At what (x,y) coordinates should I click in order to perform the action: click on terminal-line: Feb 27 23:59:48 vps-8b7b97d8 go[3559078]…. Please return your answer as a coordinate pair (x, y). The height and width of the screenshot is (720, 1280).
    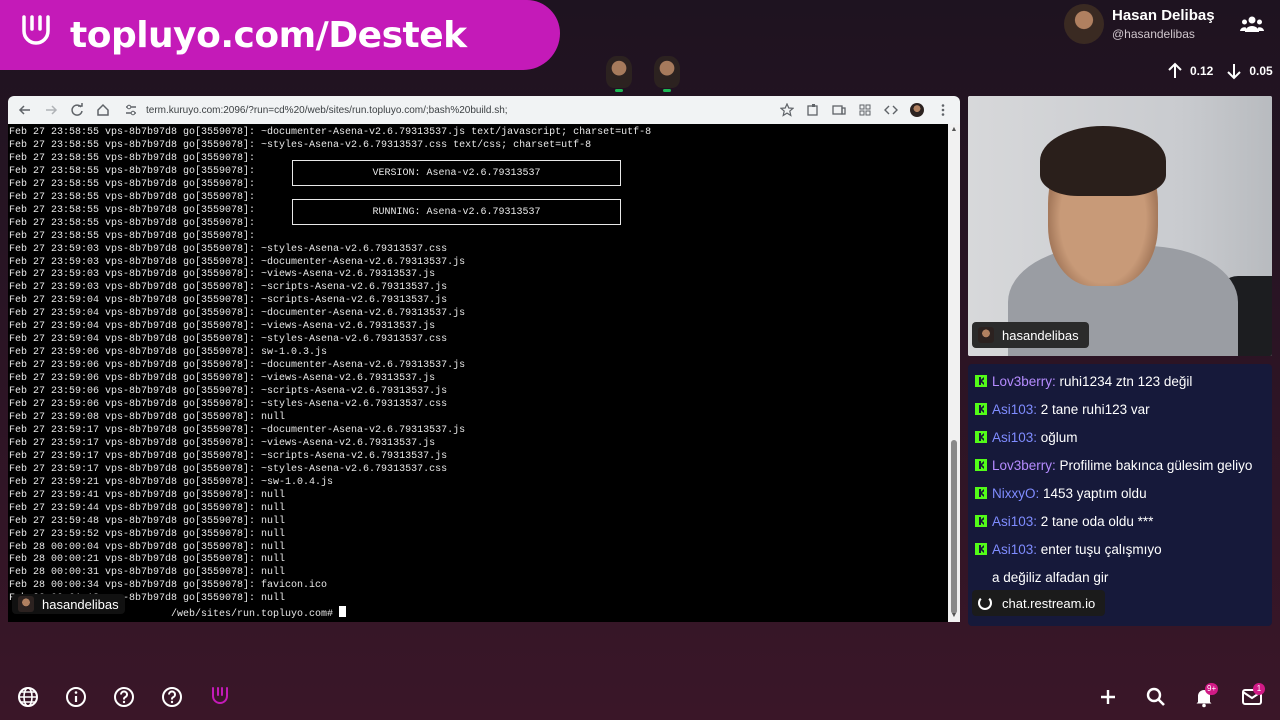
    Looking at the image, I should click on (147, 521).